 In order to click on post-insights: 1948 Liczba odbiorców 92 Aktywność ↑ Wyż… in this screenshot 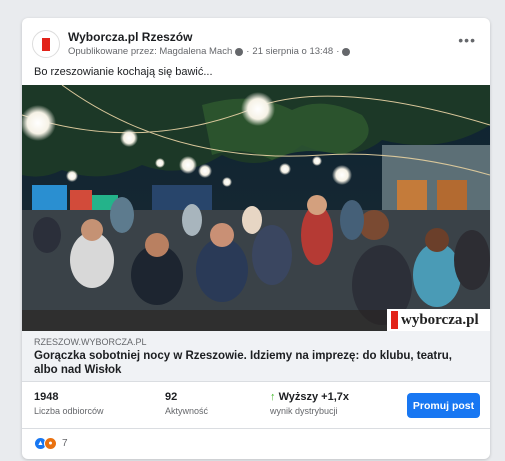, I will do `click(256, 405)`.